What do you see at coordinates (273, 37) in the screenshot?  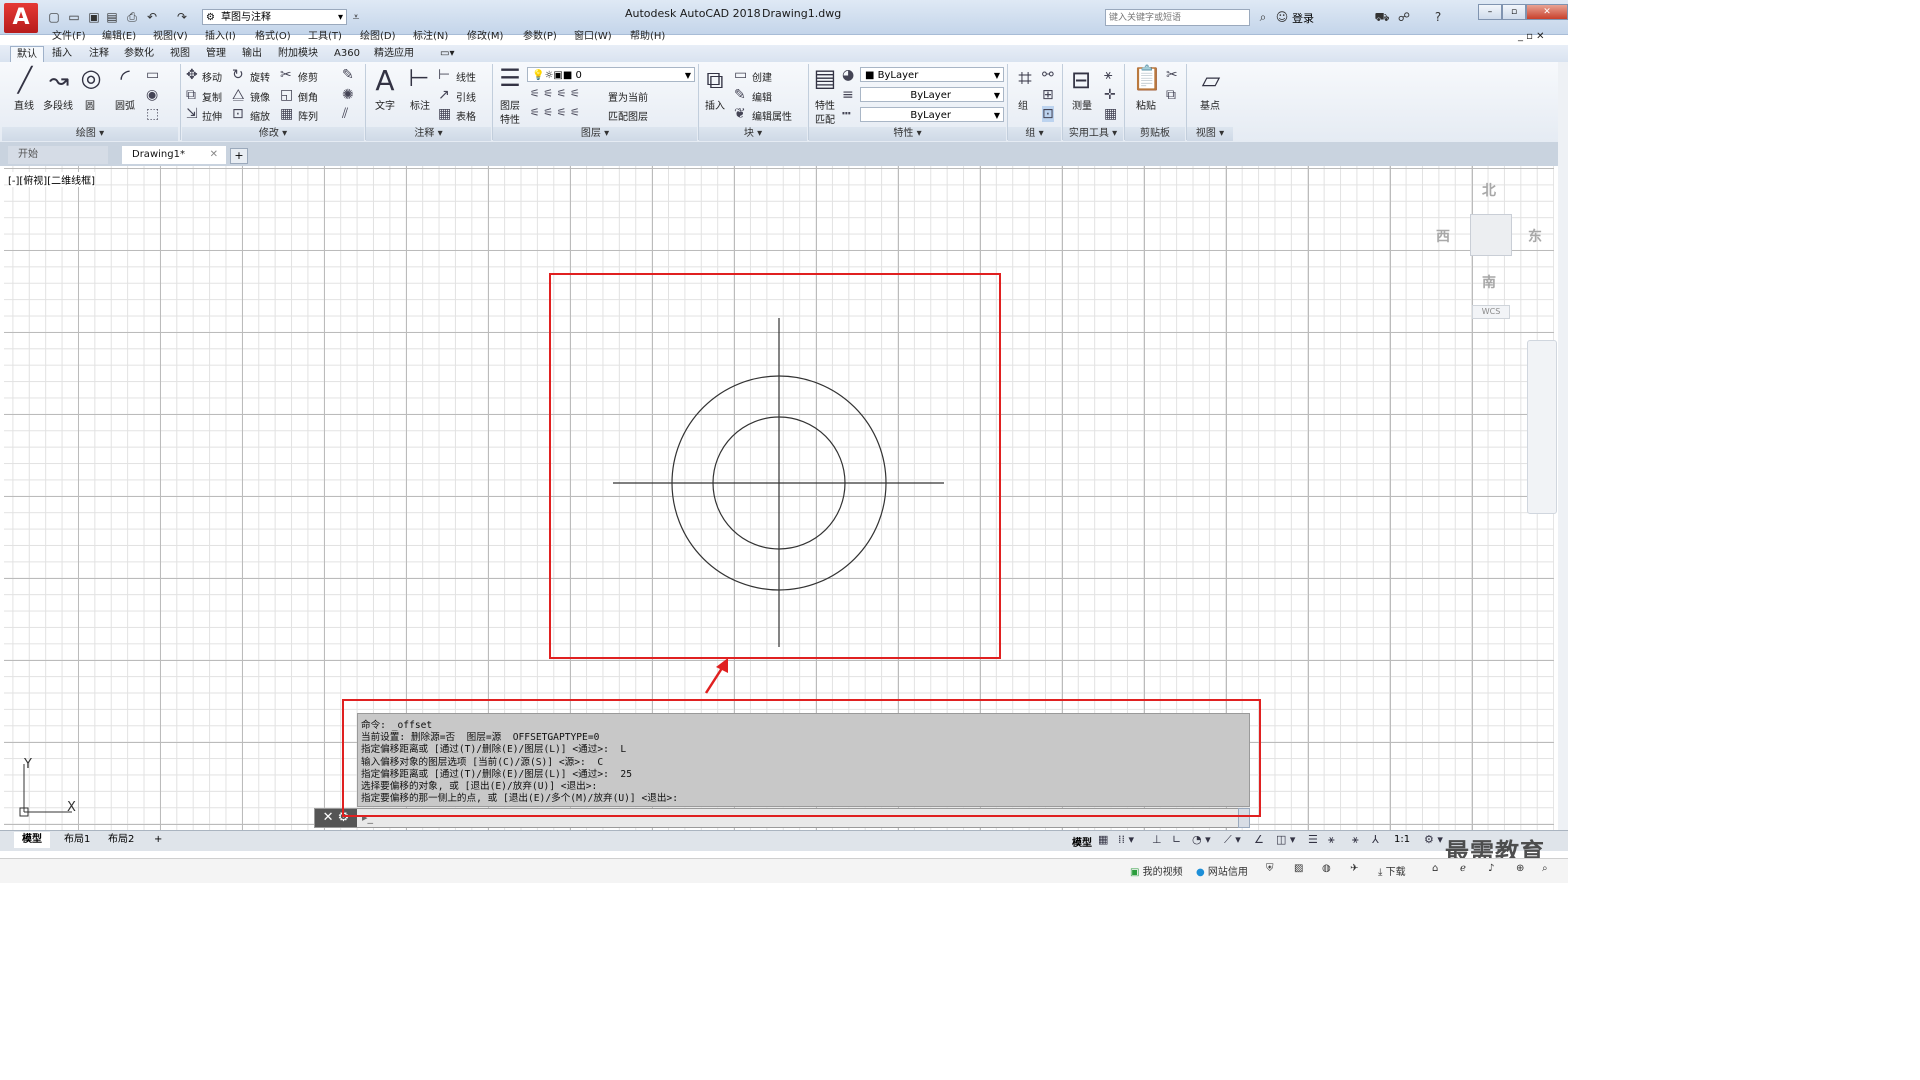 I see `menu-format: 格式(O)` at bounding box center [273, 37].